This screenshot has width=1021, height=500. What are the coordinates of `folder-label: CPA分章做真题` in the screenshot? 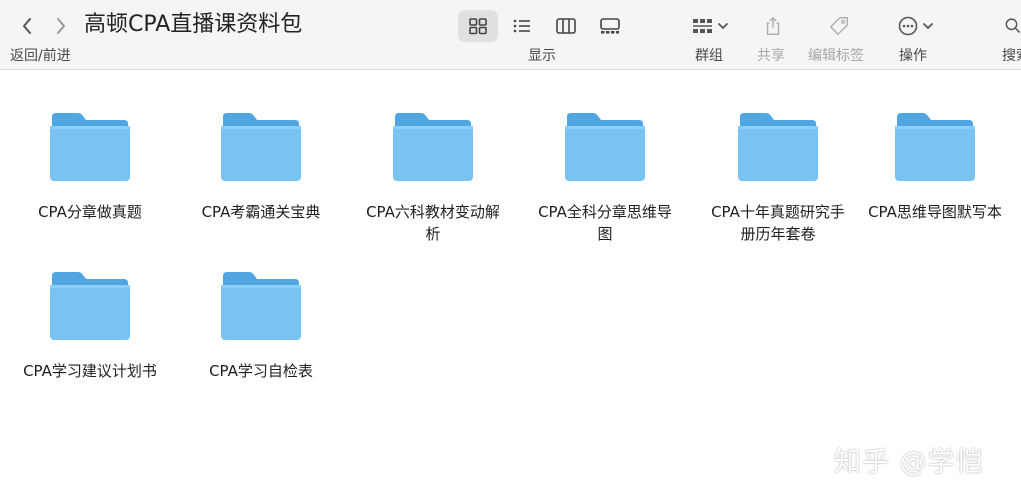 It's located at (90, 212).